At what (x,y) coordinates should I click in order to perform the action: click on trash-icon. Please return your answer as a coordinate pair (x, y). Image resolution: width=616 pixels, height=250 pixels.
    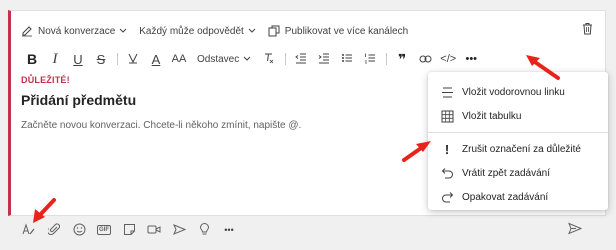
    Looking at the image, I should click on (587, 30).